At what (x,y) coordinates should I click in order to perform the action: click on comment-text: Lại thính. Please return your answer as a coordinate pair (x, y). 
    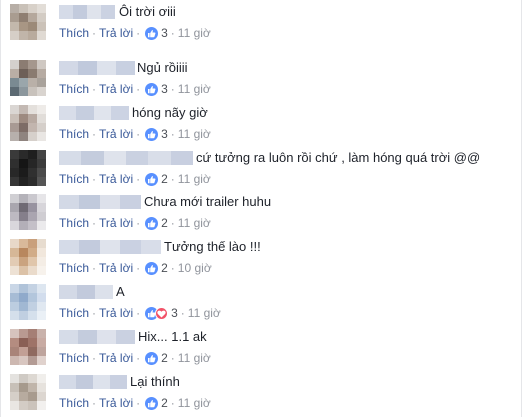
    Looking at the image, I should click on (155, 381).